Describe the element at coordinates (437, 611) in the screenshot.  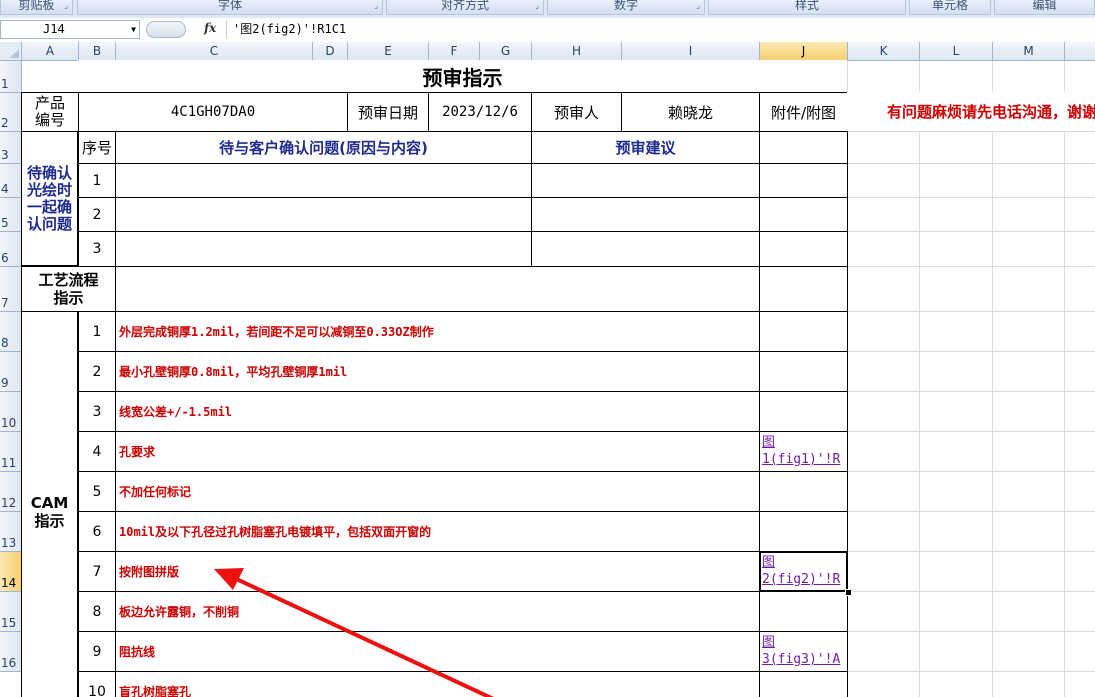
I see `cam-item-text: 板边允许露铜，不削铜` at that location.